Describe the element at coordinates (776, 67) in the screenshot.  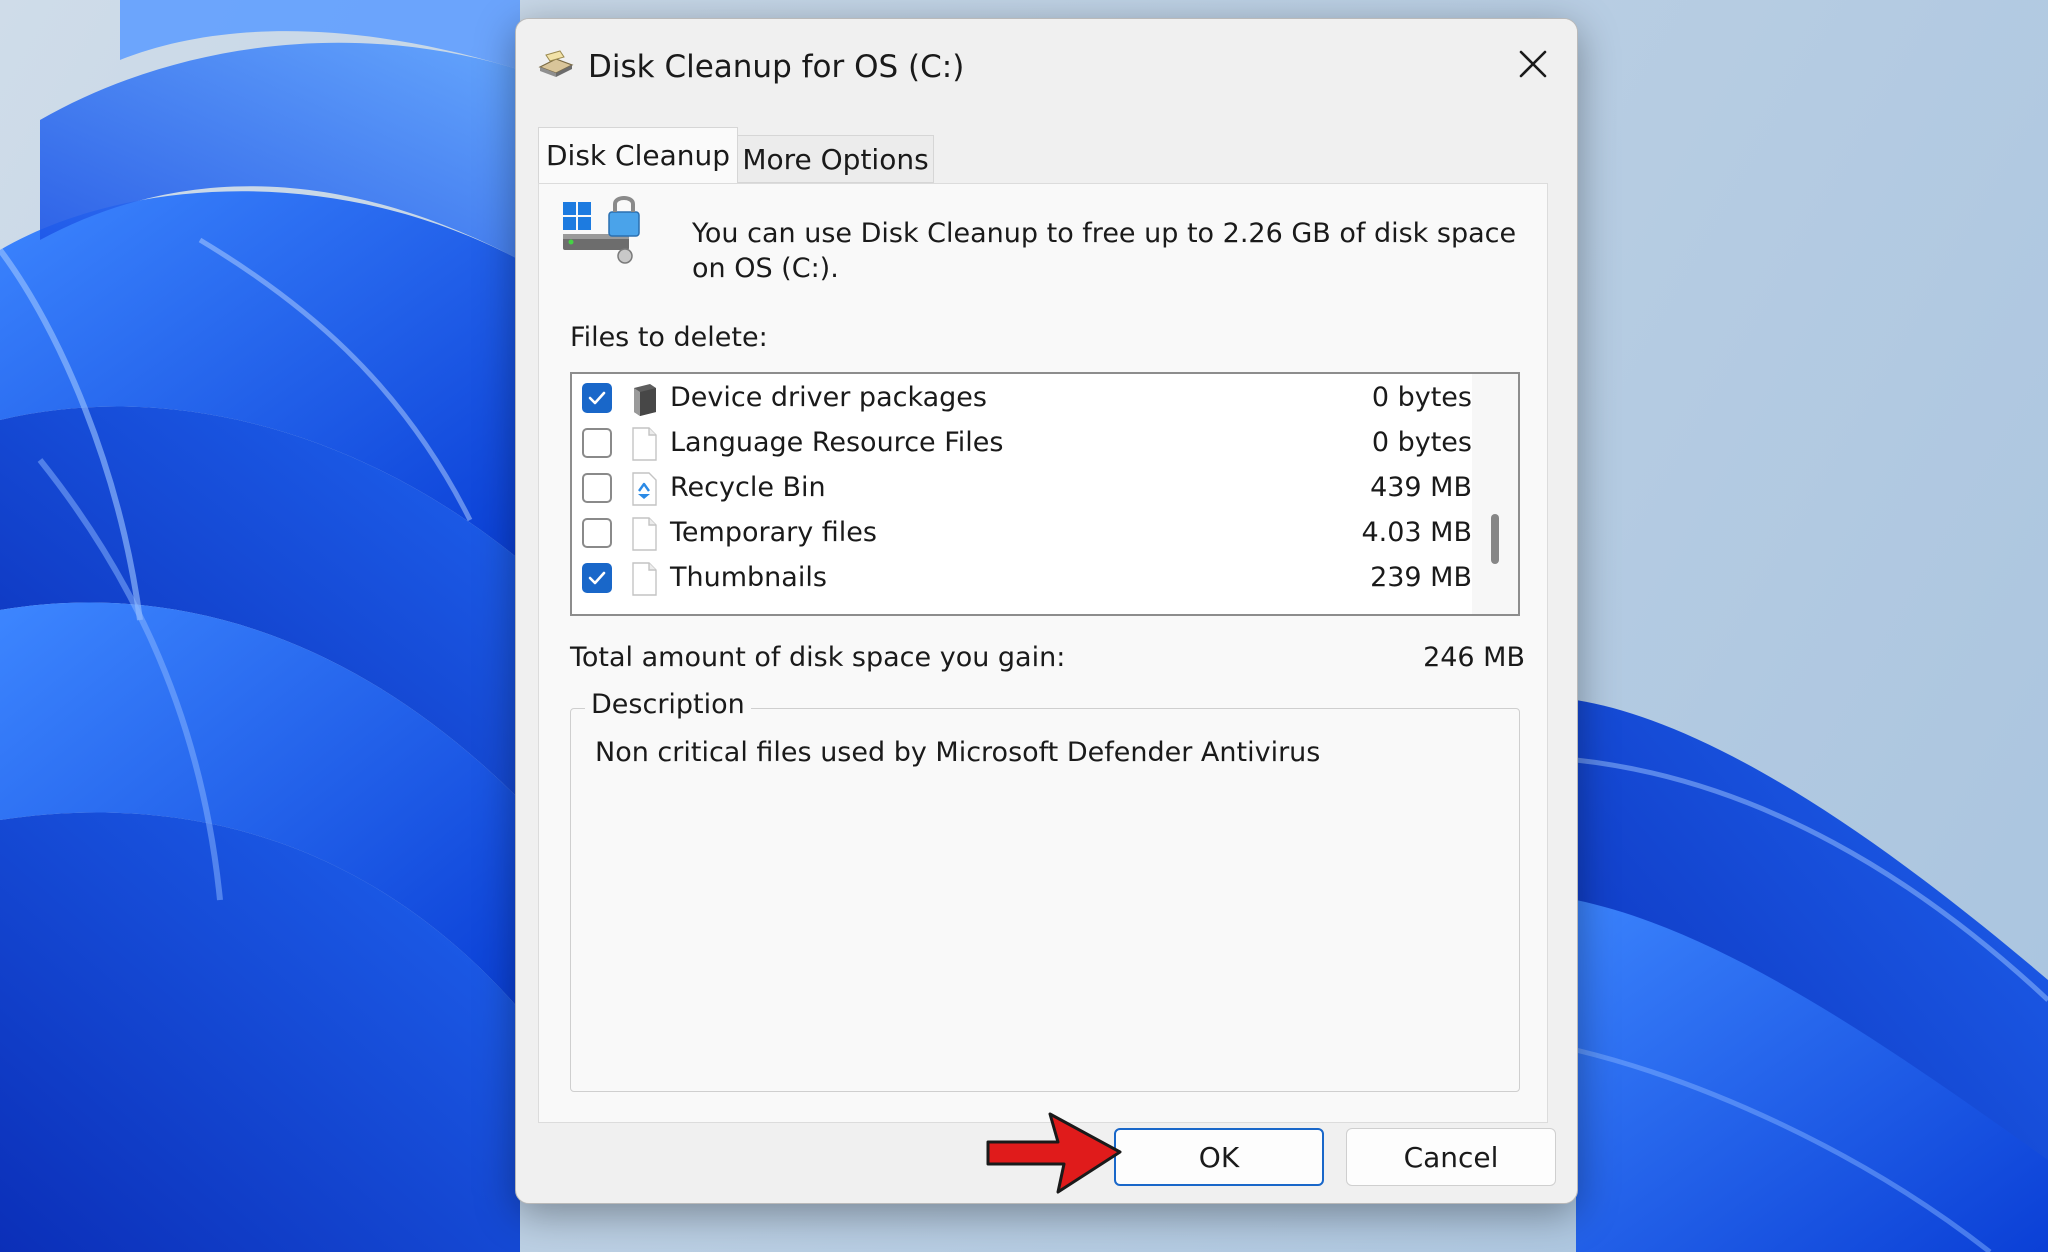
I see `window-title: Disk Cleanup for OS (C:)` at that location.